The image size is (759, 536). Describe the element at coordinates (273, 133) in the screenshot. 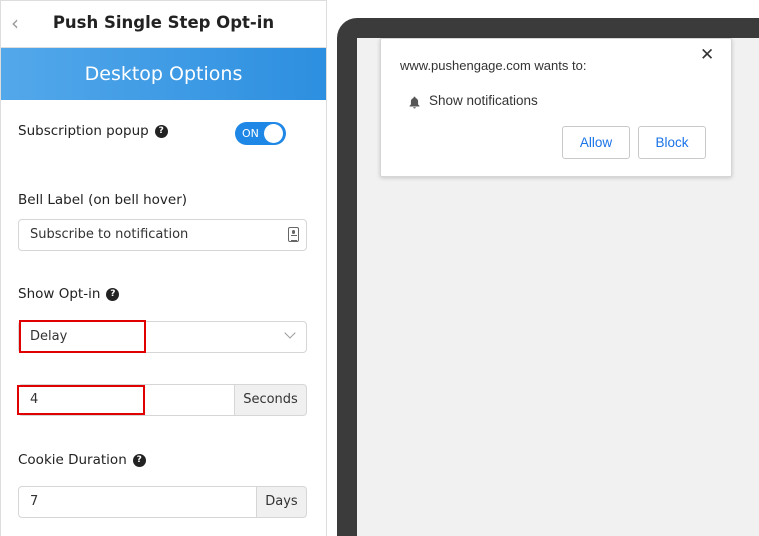

I see `toggle-knob` at that location.